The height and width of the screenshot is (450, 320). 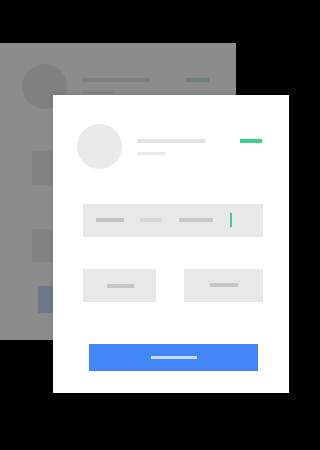 I want to click on text-input-field, so click(x=173, y=220).